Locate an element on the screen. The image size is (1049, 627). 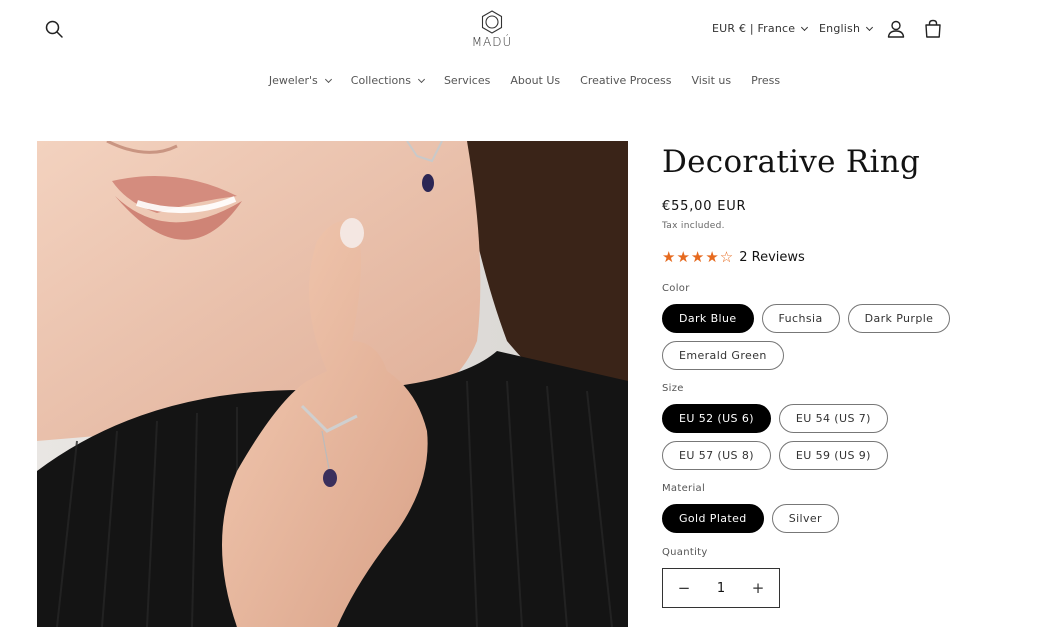
nav-label: Visit us is located at coordinates (711, 80).